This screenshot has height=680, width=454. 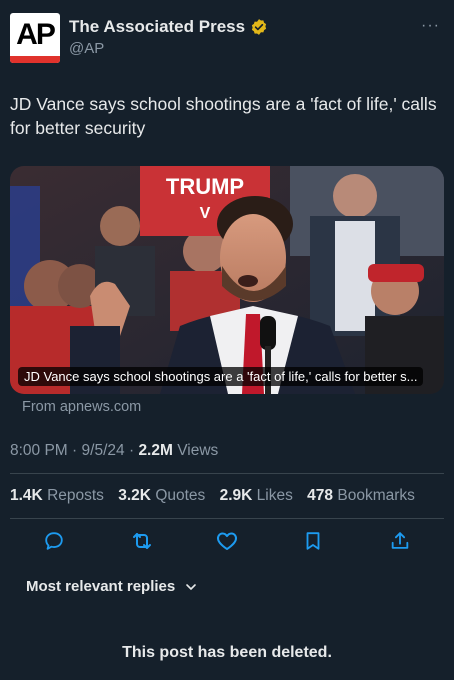 I want to click on more-options-icon: ···, so click(x=430, y=26).